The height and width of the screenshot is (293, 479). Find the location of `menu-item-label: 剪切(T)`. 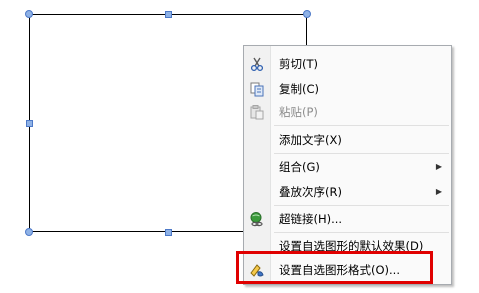

menu-item-label: 剪切(T) is located at coordinates (298, 64).